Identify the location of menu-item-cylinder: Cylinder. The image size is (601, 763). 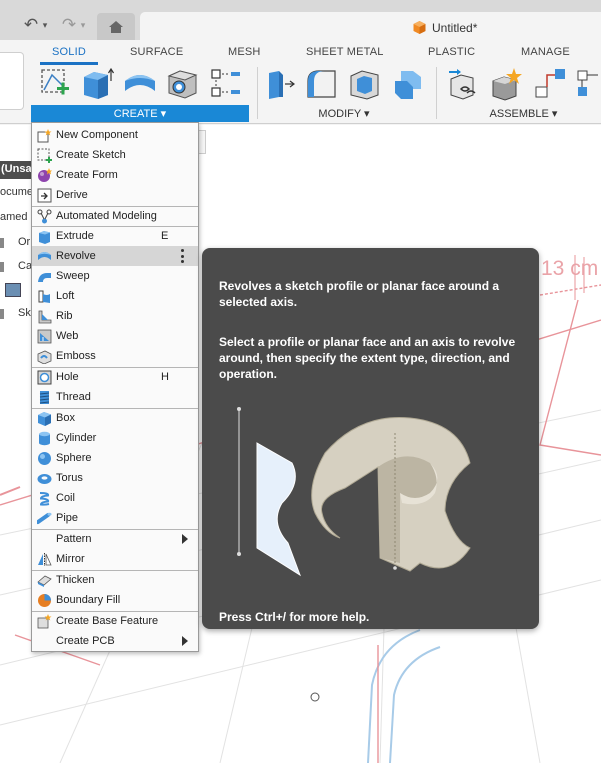
(115, 438).